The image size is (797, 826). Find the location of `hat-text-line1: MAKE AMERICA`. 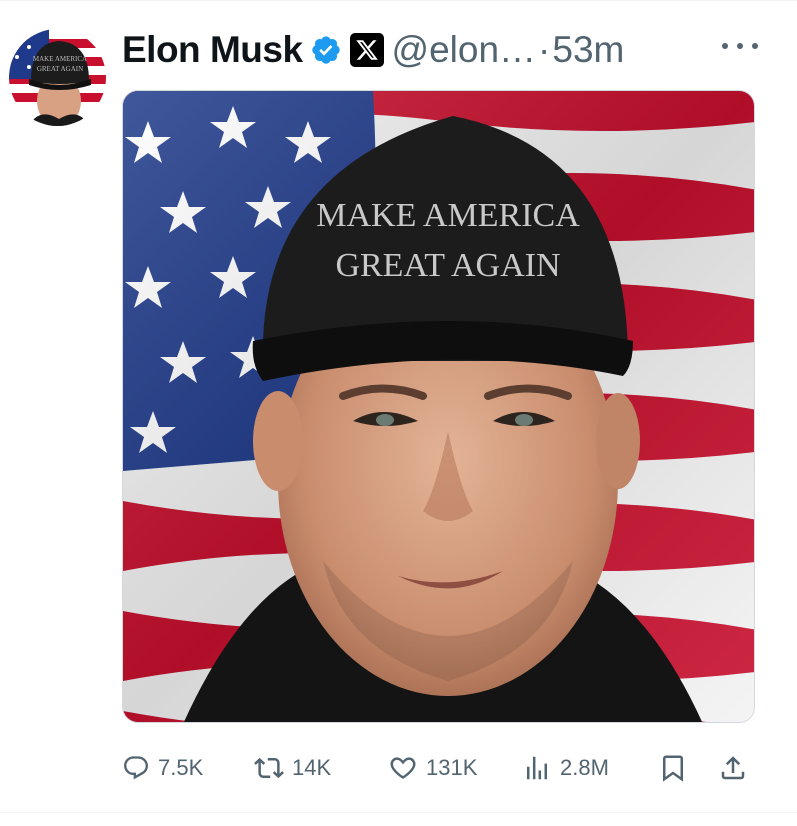

hat-text-line1: MAKE AMERICA is located at coordinates (448, 215).